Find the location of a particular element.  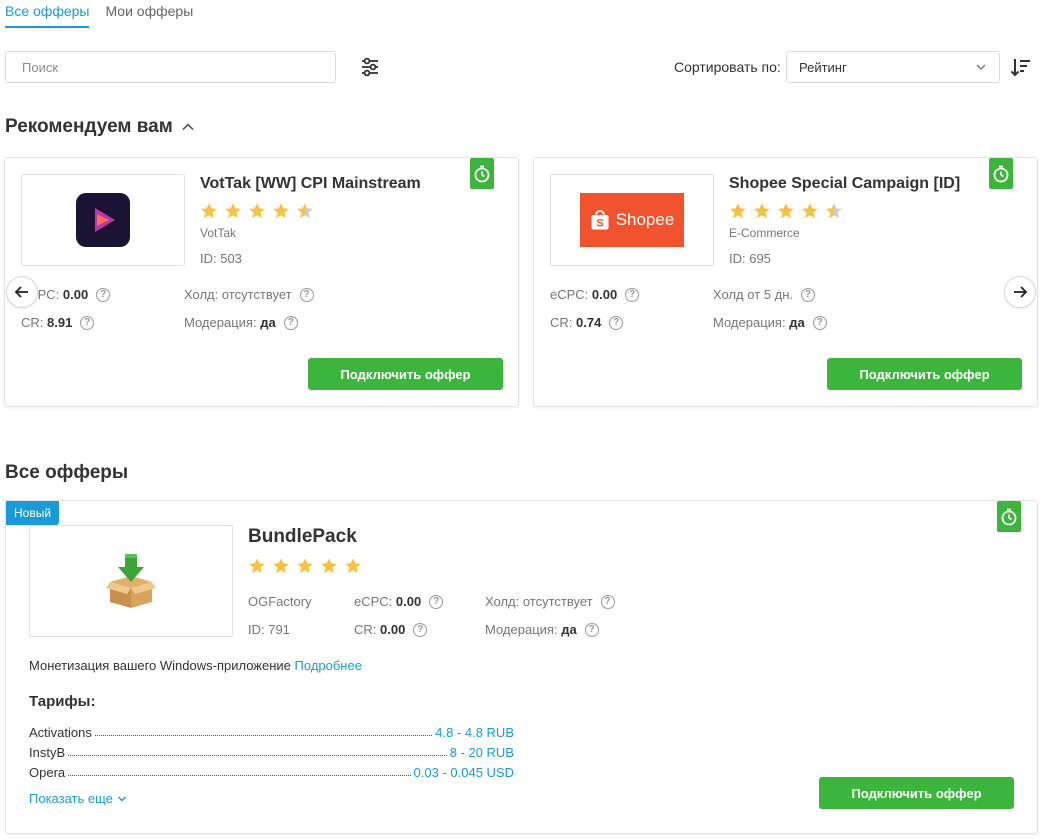

hold-stat: Холд от 5 дн. ? is located at coordinates (764, 294).